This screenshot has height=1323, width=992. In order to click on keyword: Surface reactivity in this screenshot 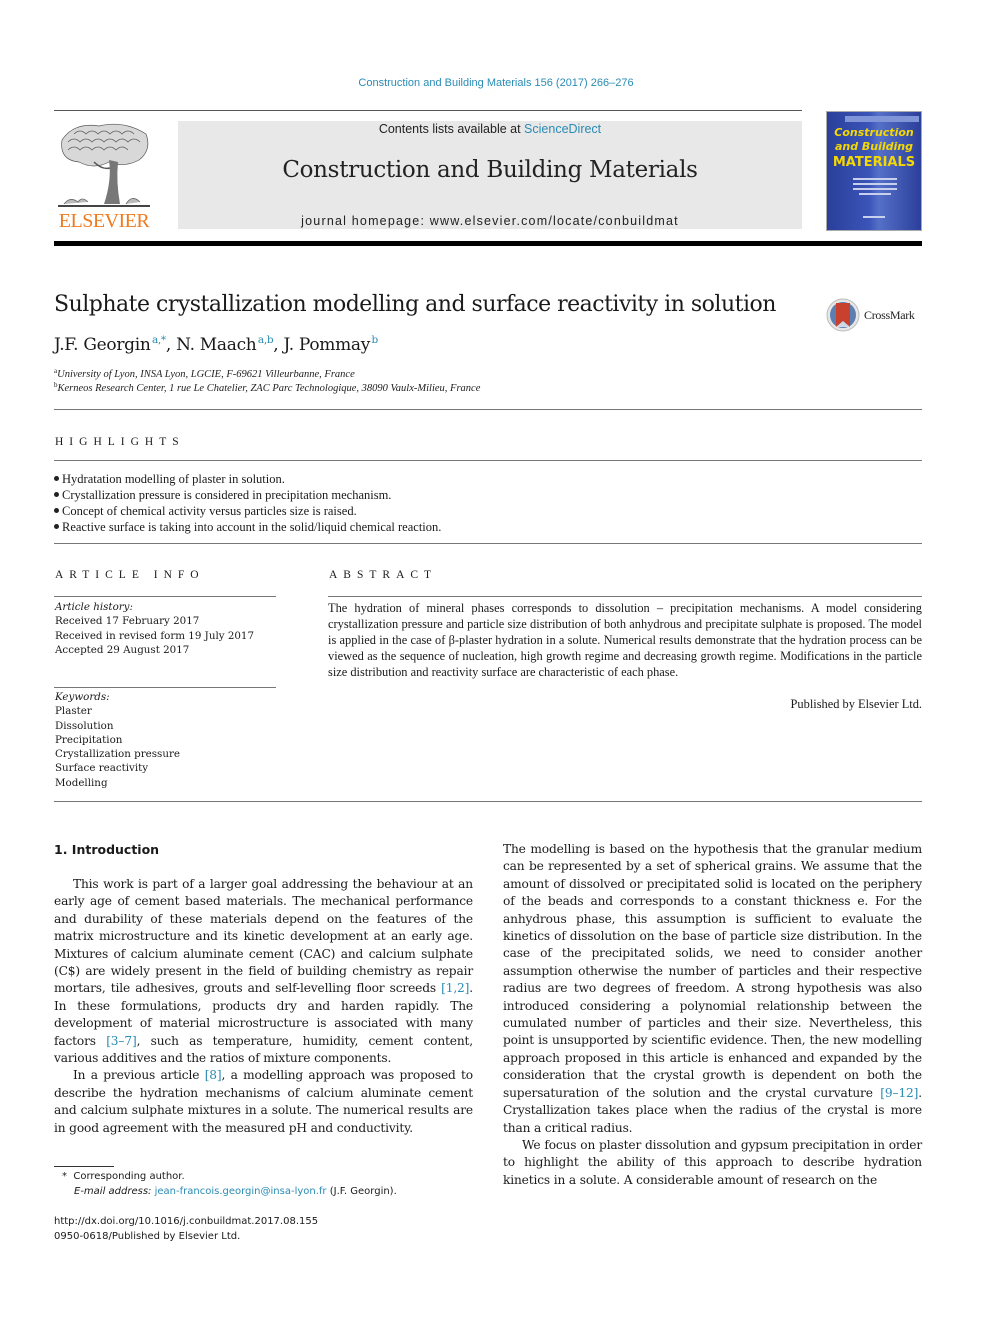, I will do `click(102, 768)`.